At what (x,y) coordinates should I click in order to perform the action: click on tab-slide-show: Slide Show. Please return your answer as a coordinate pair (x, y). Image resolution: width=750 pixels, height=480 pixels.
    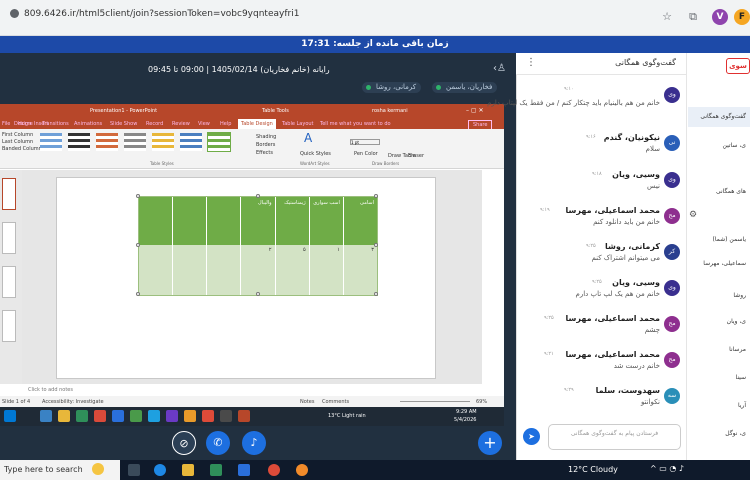
    Looking at the image, I should click on (123, 124).